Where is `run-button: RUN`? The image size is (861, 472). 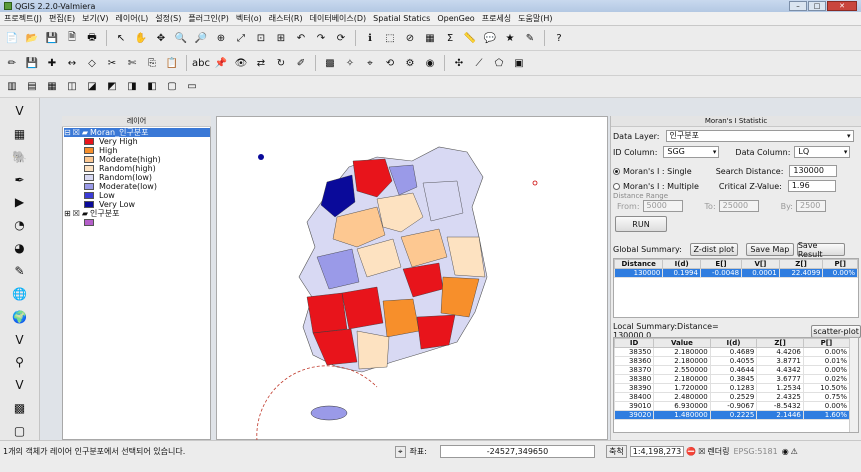 run-button: RUN is located at coordinates (641, 224).